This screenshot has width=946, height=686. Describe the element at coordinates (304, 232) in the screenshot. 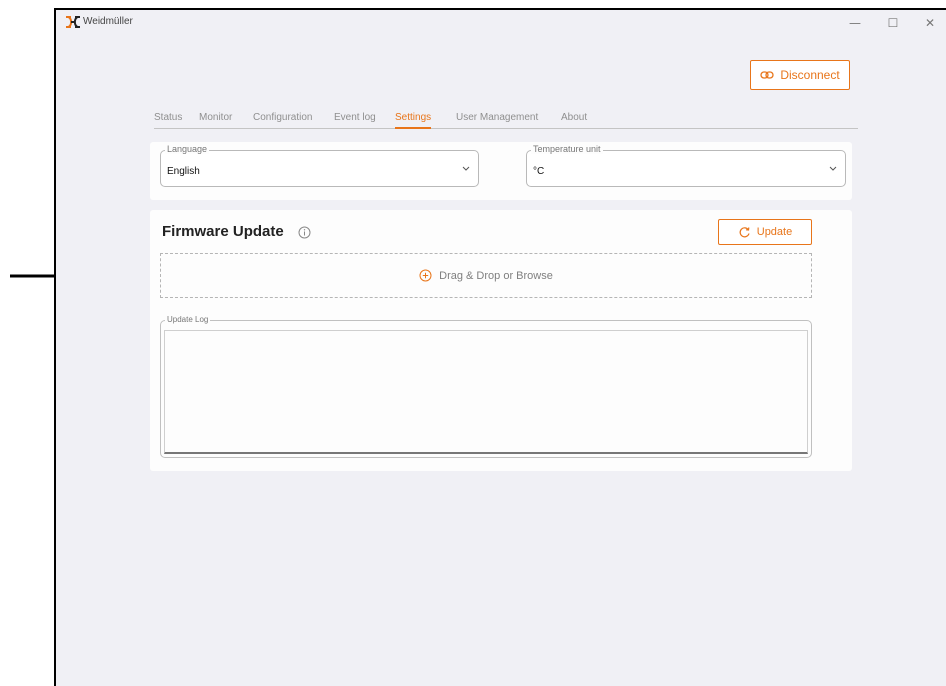

I see `info-icon` at that location.